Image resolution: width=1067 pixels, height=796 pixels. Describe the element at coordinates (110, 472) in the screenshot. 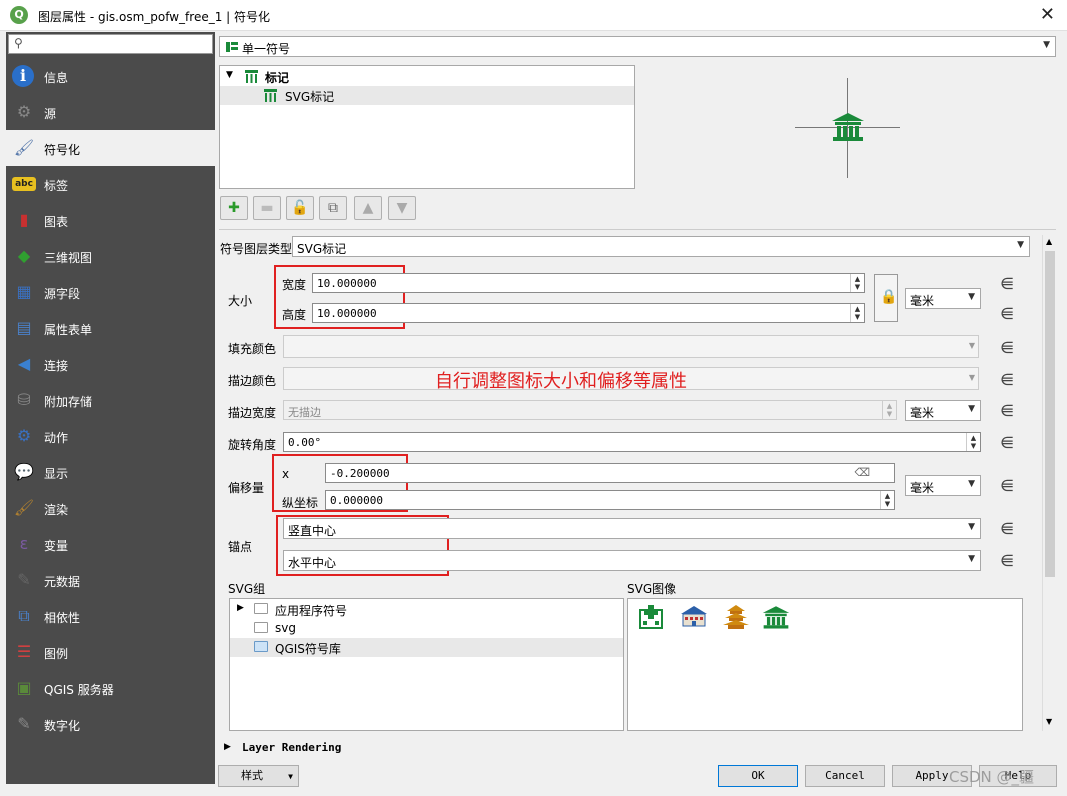

I see `sidebar-item-11: 💬 显示` at that location.